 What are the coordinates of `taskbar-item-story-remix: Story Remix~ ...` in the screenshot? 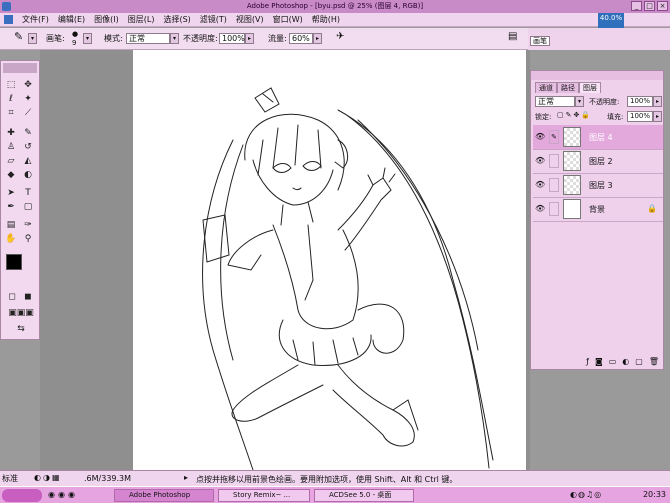 It's located at (264, 495).